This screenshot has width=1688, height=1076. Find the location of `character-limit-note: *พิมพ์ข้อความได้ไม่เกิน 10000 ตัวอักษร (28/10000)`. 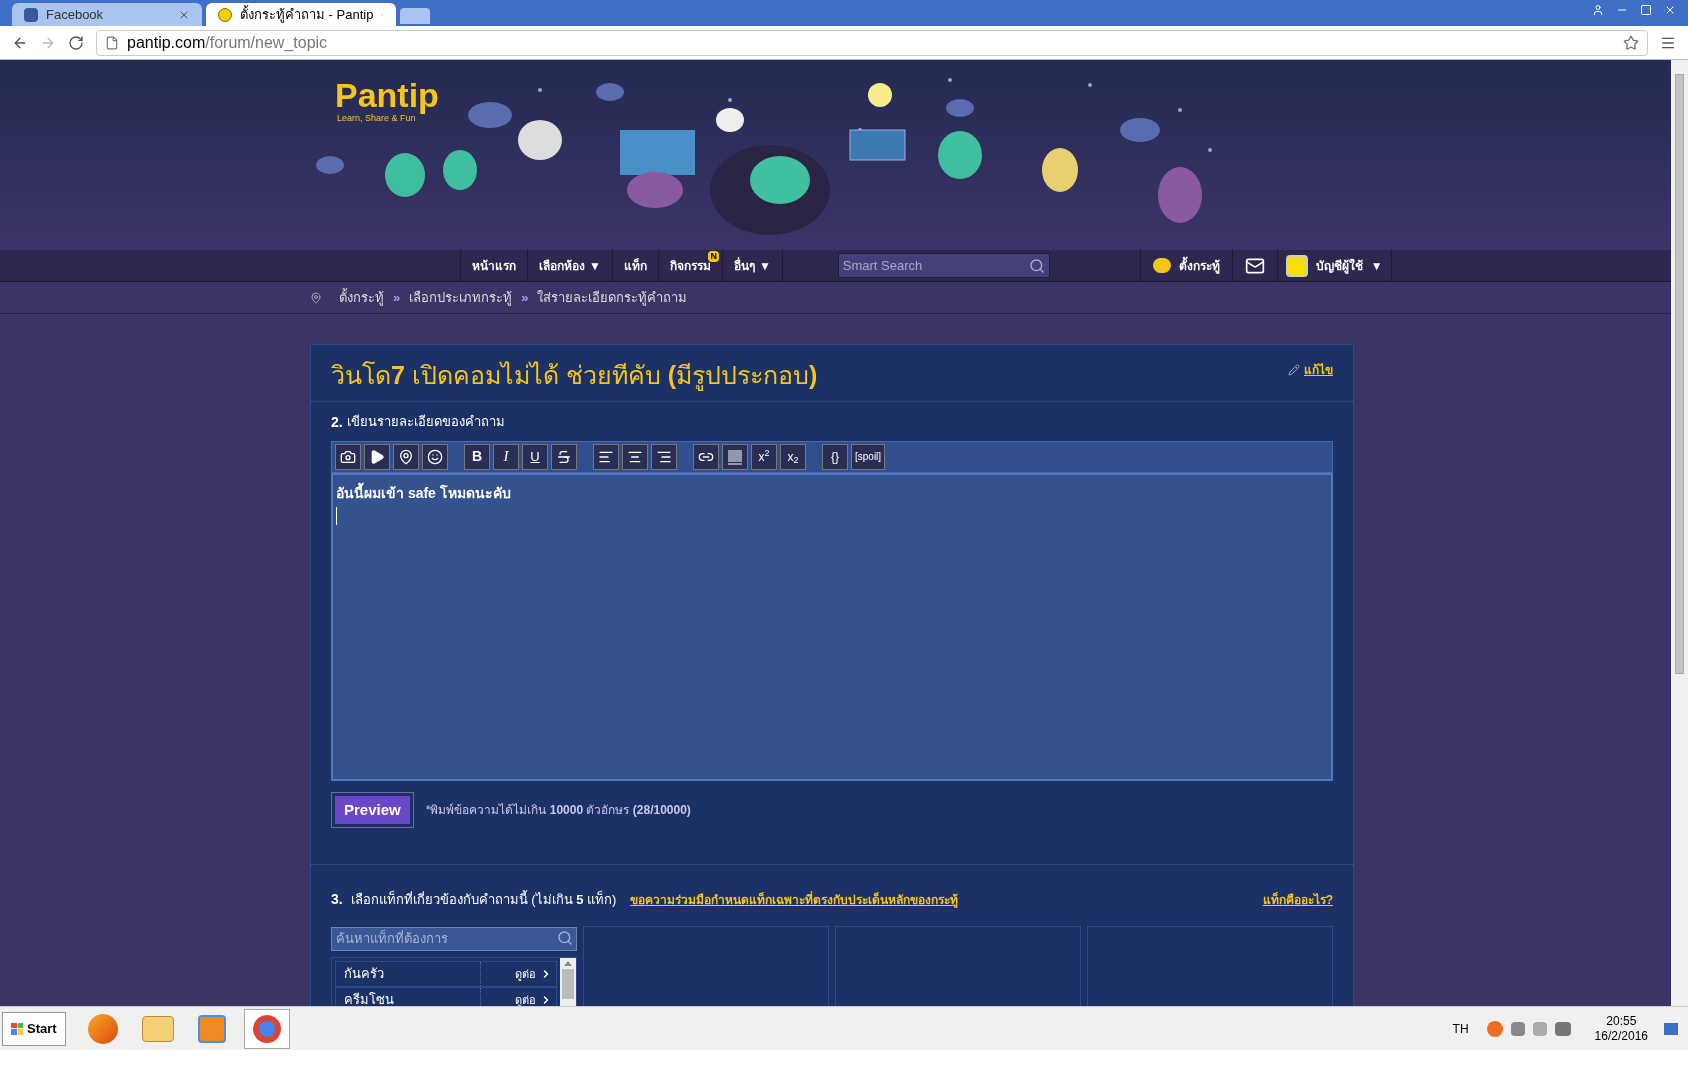

character-limit-note: *พิมพ์ข้อความได้ไม่เกิน 10000 ตัวอักษร (28/10000) is located at coordinates (558, 810).